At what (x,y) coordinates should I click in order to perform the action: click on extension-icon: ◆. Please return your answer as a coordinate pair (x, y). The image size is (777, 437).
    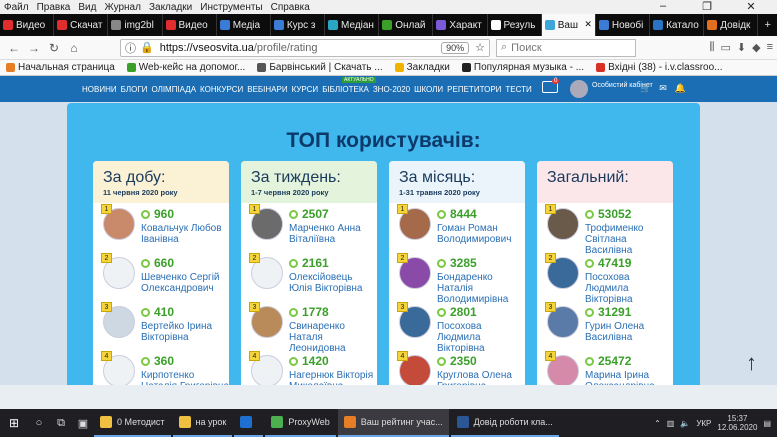
    Looking at the image, I should click on (756, 47).